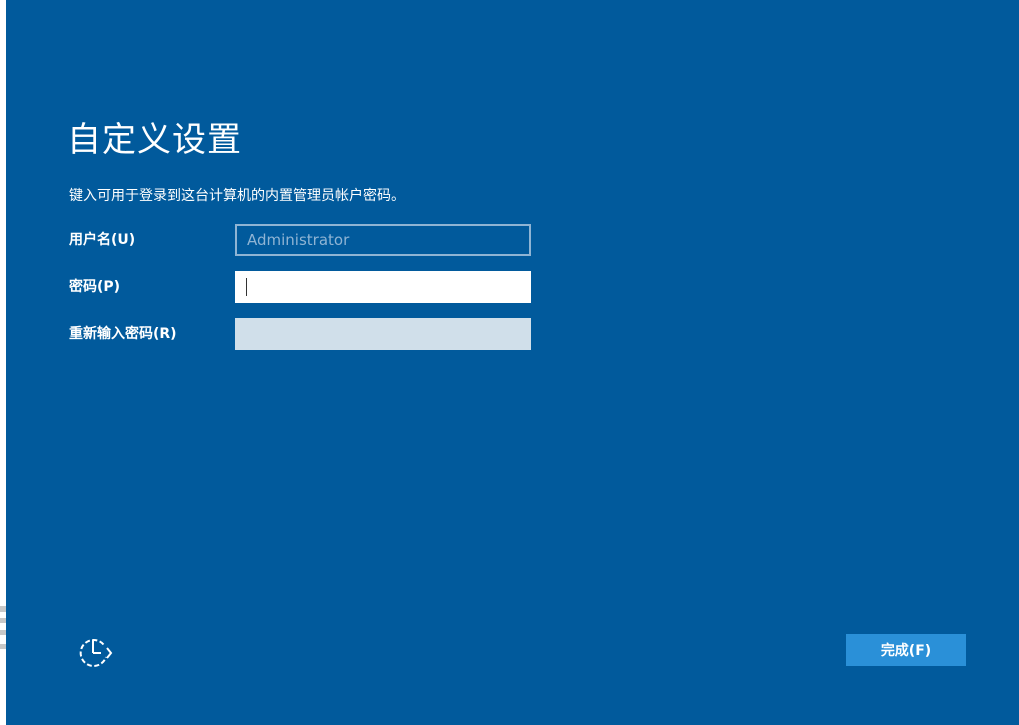 Image resolution: width=1019 pixels, height=725 pixels. I want to click on ease-of-access-icon, so click(96, 652).